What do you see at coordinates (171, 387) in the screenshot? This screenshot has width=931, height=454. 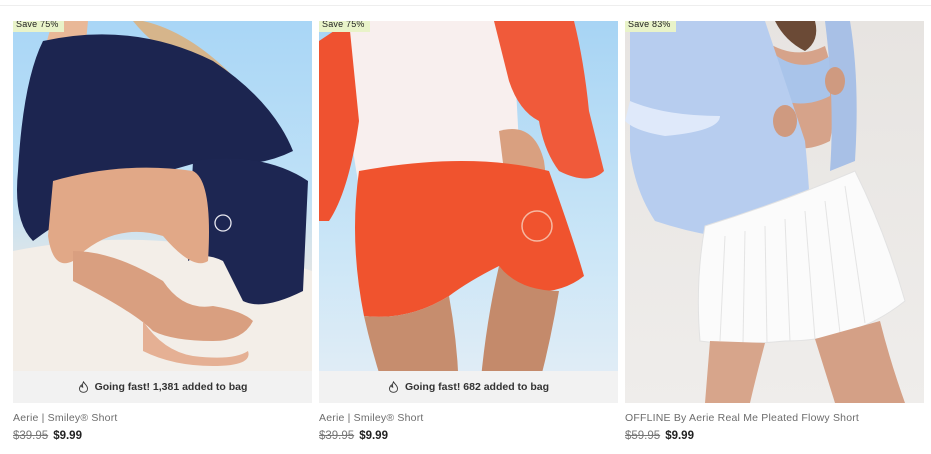 I see `going-fast-text: Going fast! 1,381 added to bag` at bounding box center [171, 387].